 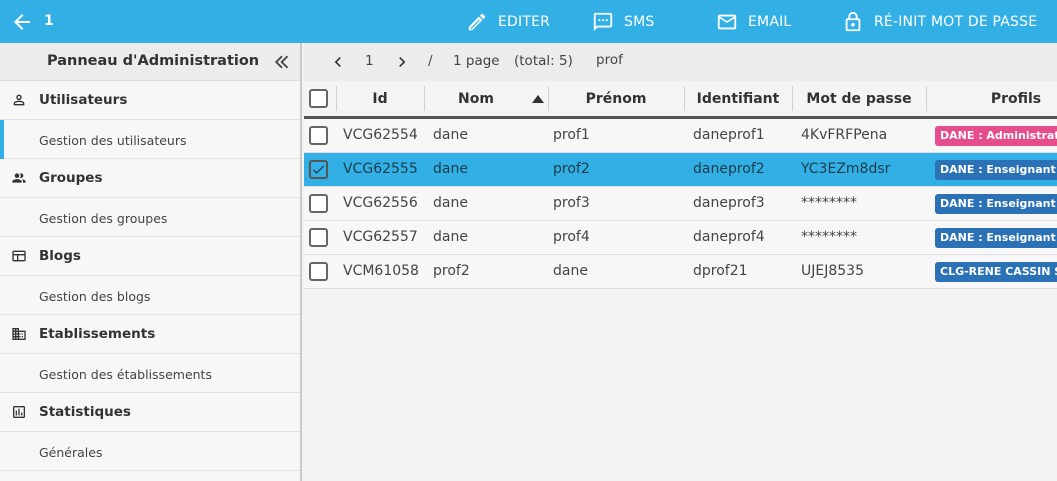 What do you see at coordinates (476, 61) in the screenshot?
I see `page-count: 1 page` at bounding box center [476, 61].